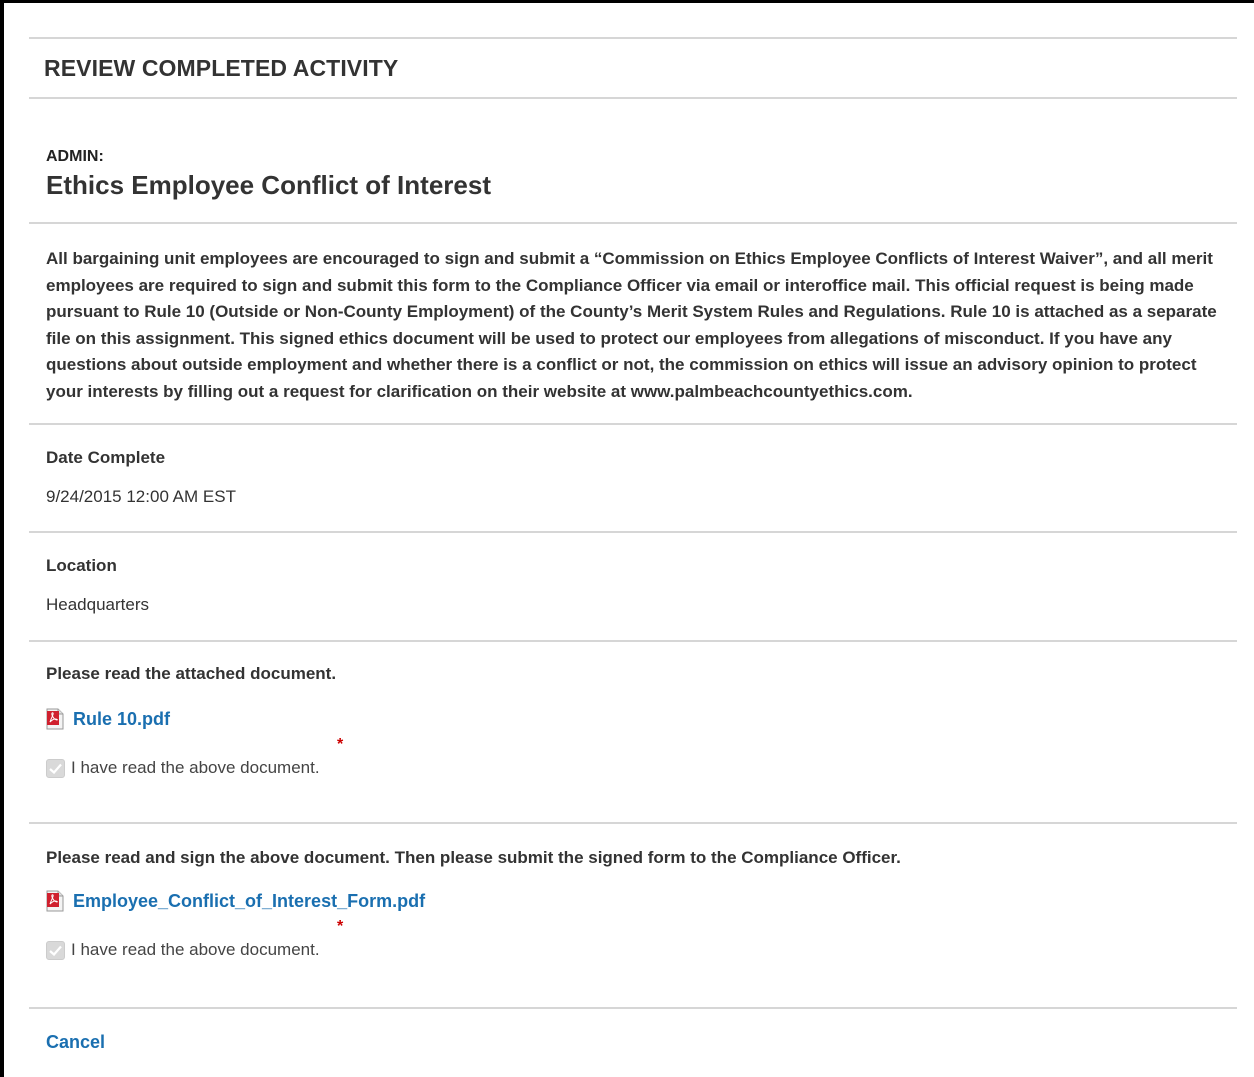 The image size is (1254, 1077). I want to click on page-title: REVIEW COMPLETED ACTIVITY, so click(221, 67).